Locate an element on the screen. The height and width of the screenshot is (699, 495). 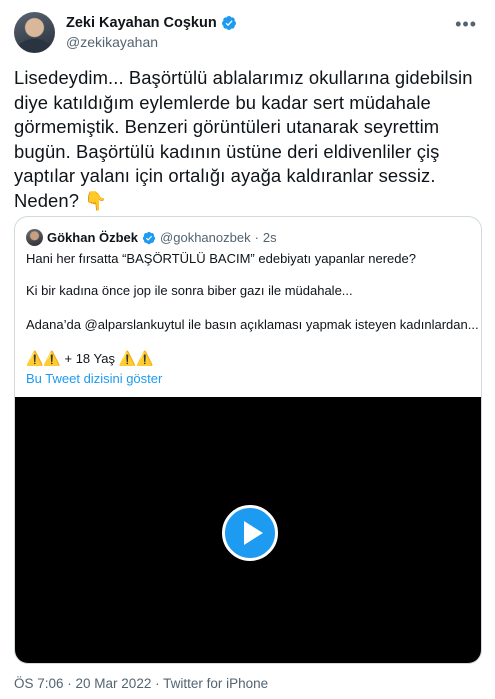
quoted-author-handle: @gokhanozbek is located at coordinates (205, 237).